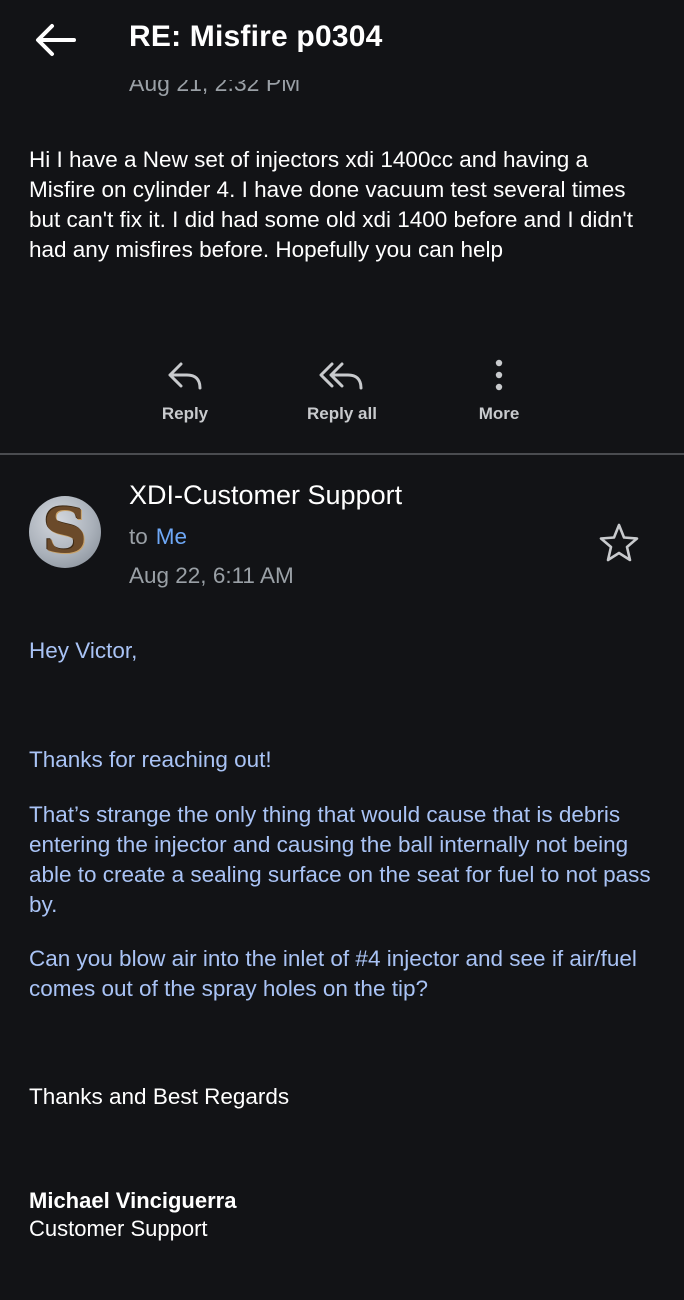 The height and width of the screenshot is (1300, 684). Describe the element at coordinates (342, 391) in the screenshot. I see `reply-all-button: Reply all` at that location.